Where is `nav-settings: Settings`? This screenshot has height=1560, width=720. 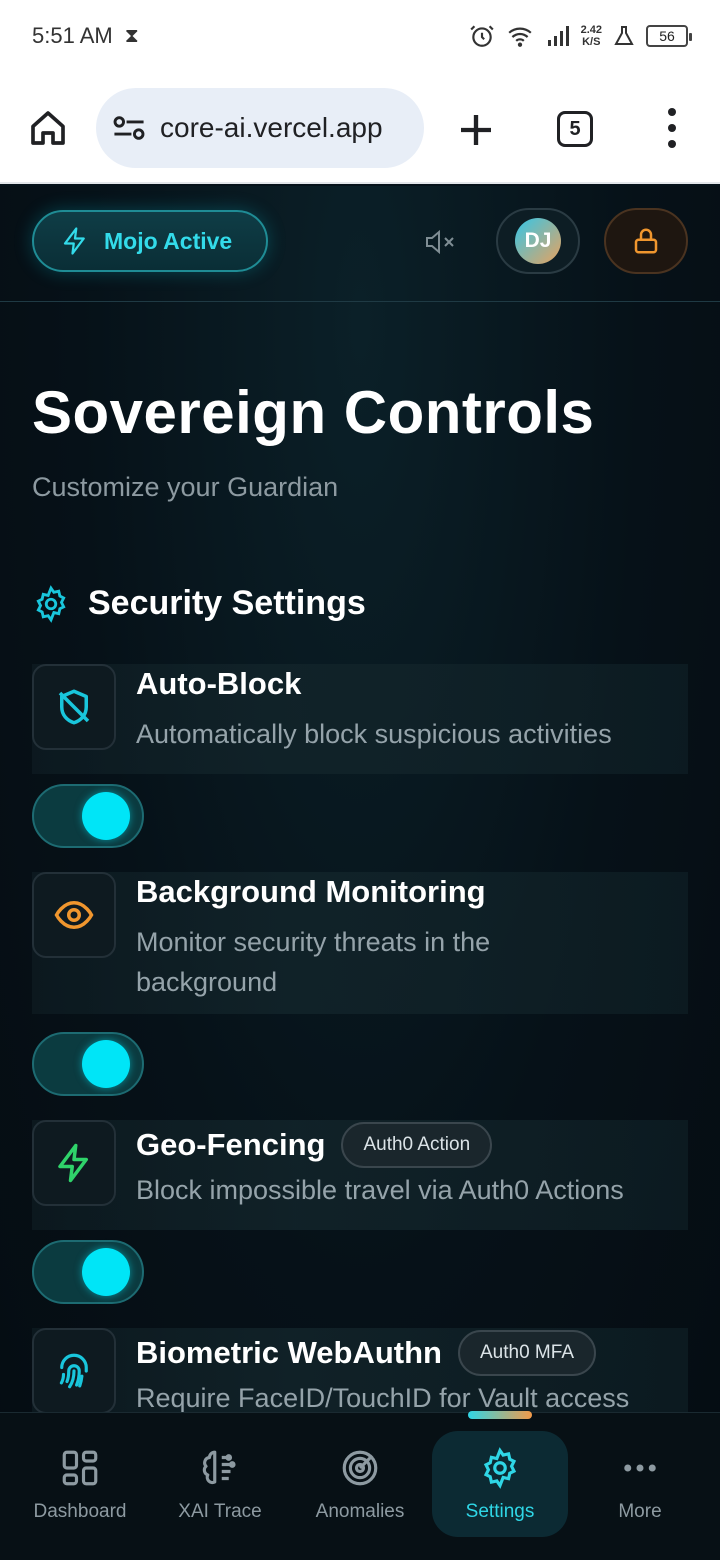
nav-settings: Settings is located at coordinates (500, 1484).